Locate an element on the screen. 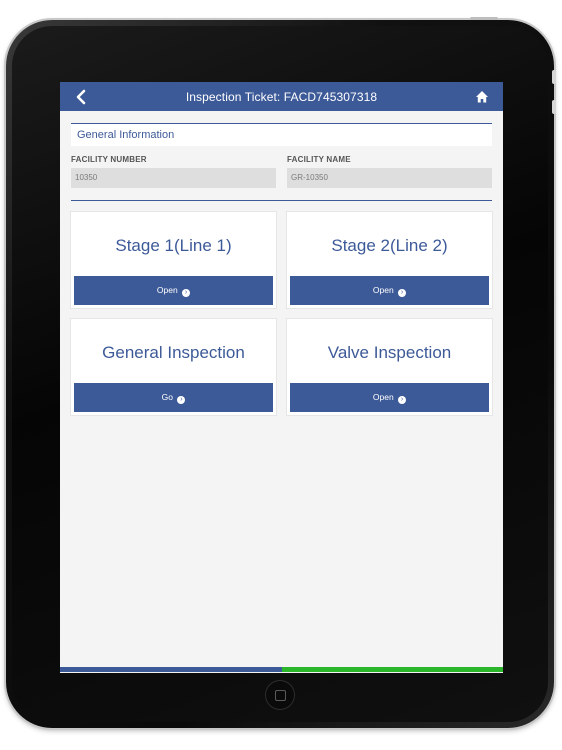 Image resolution: width=562 pixels, height=750 pixels. facility-number-label: FACILITY NUMBER is located at coordinates (109, 159).